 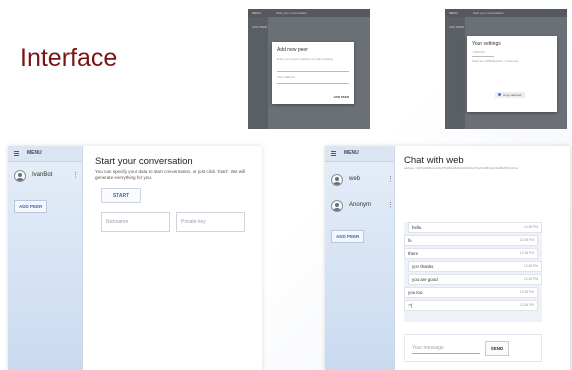 What do you see at coordinates (121, 195) in the screenshot?
I see `start-button: START` at bounding box center [121, 195].